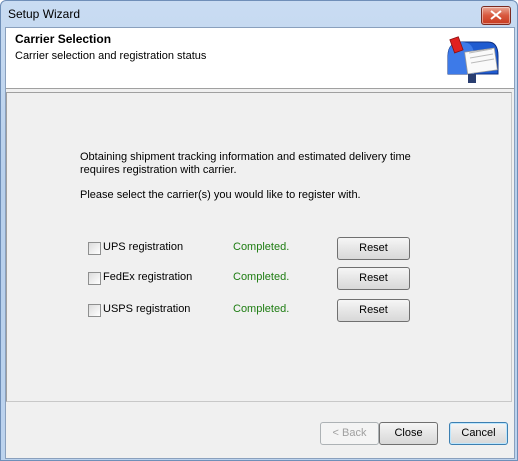 The height and width of the screenshot is (461, 518). I want to click on carrier-row-fedex: FedEx registration Completed. Reset, so click(259, 279).